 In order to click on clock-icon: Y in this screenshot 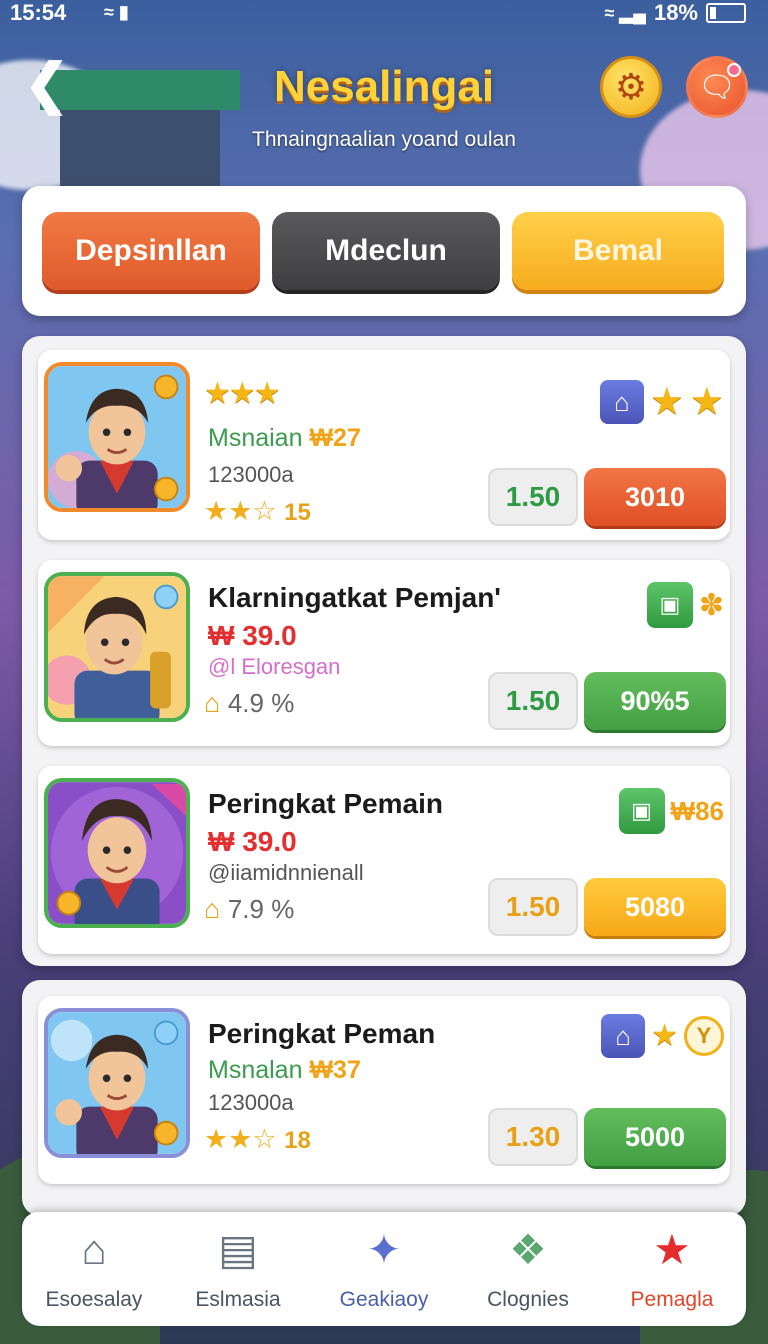, I will do `click(704, 1036)`.